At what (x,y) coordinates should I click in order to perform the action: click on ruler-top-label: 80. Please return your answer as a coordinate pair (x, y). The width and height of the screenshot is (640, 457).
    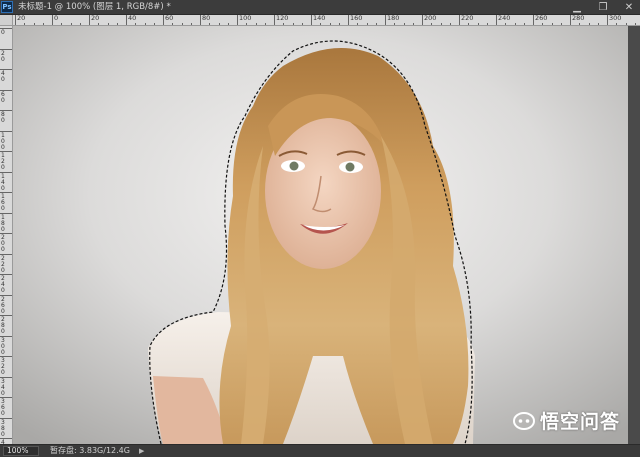
    Looking at the image, I should click on (206, 18).